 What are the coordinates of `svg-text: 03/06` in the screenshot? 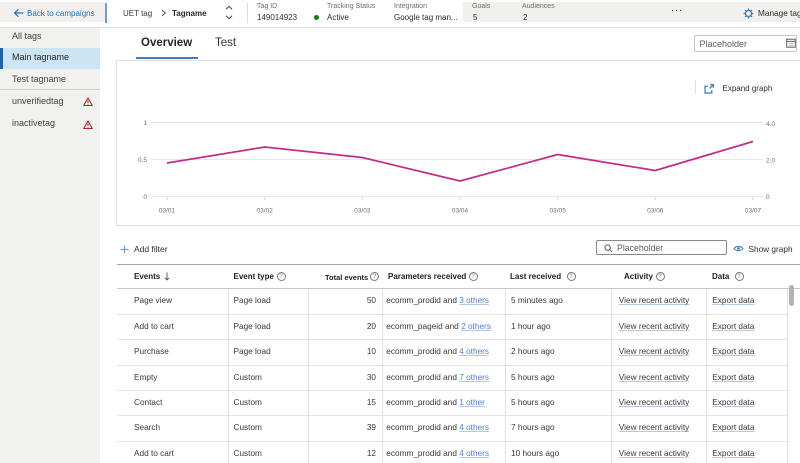 It's located at (655, 211).